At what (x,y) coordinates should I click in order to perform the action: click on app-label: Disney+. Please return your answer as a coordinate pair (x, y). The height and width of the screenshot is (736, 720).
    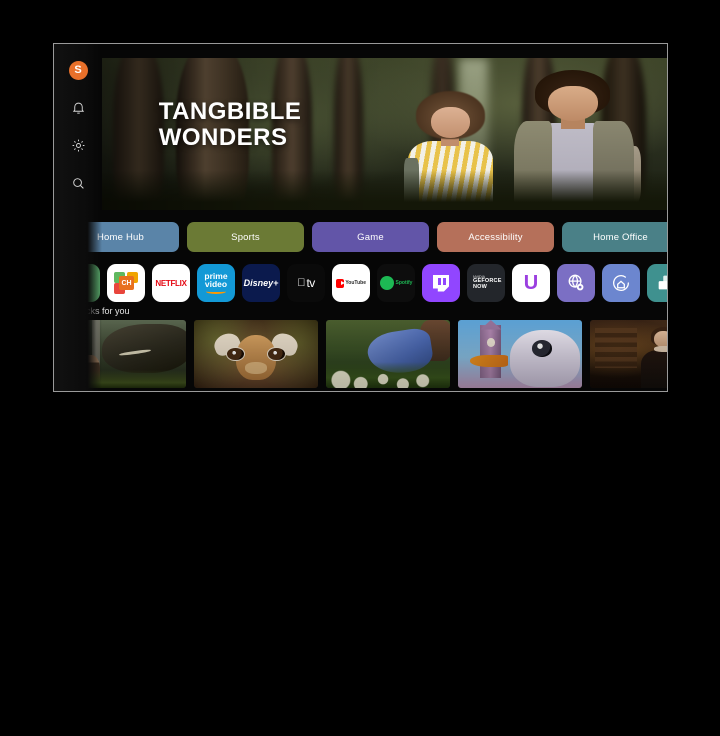
    Looking at the image, I should click on (261, 283).